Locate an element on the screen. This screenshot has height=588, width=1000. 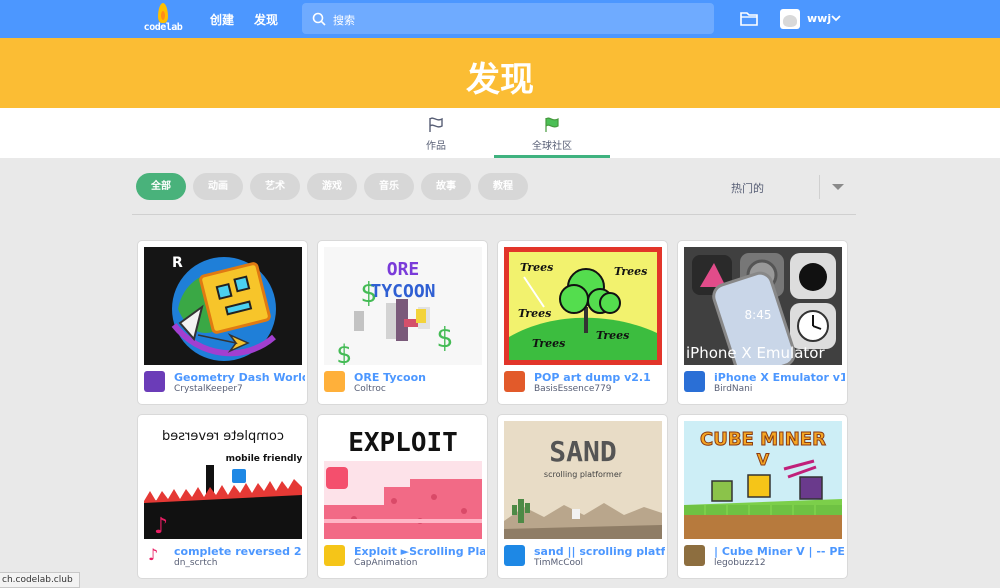
project-thumbnail: EXPLOIT is located at coordinates (403, 480).